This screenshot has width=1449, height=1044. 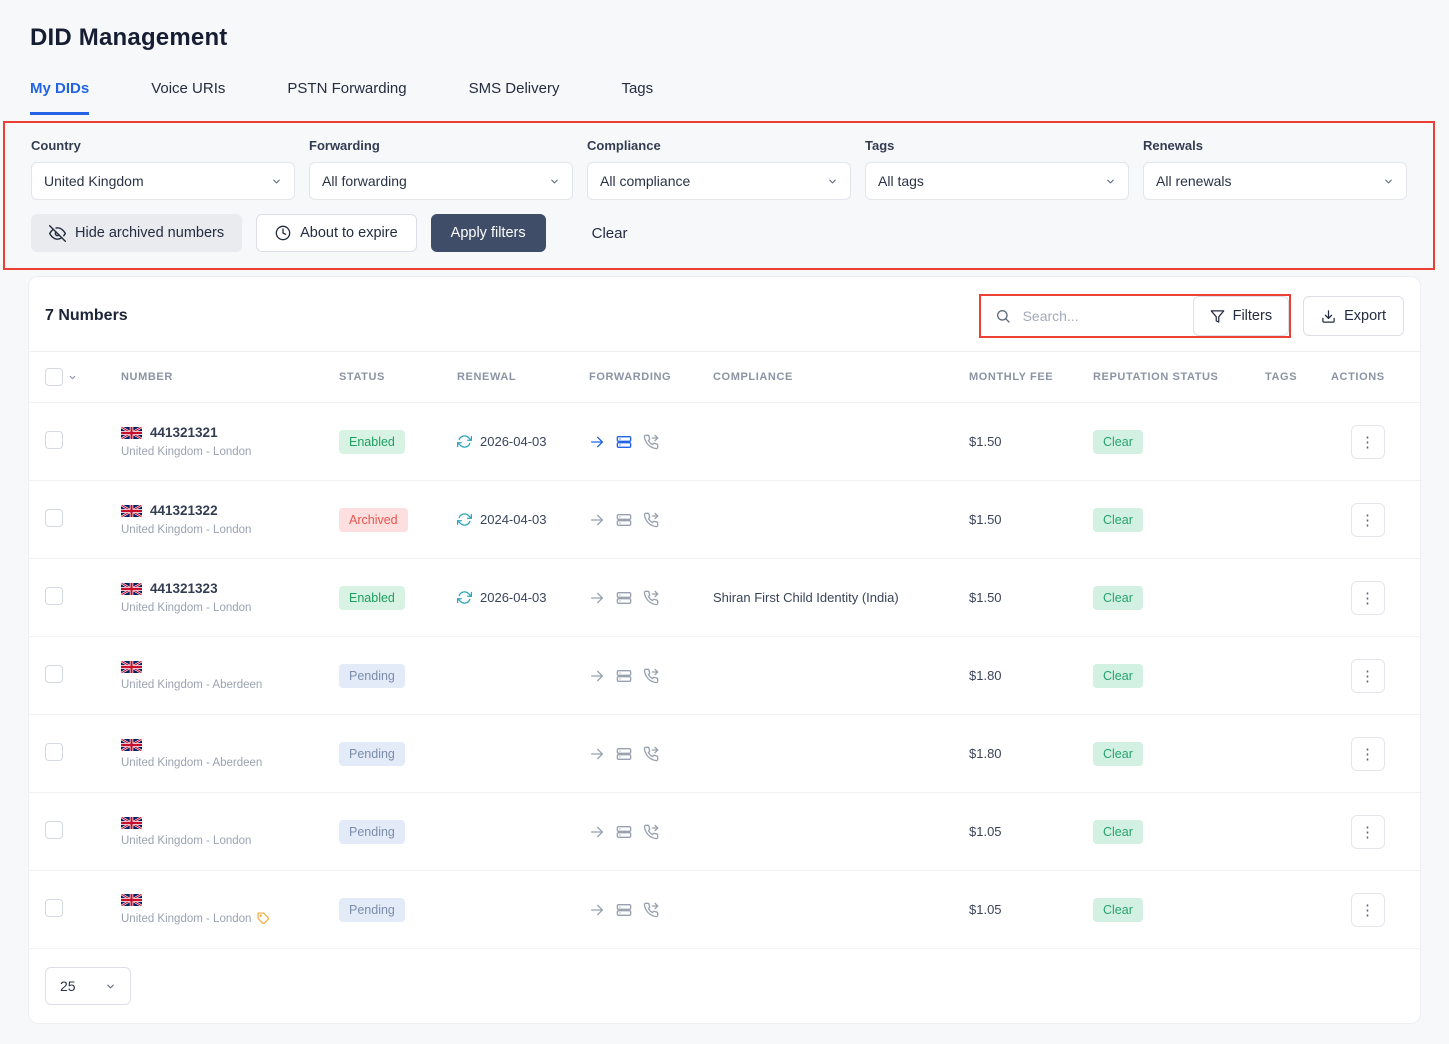 I want to click on filter-field-forwarding: Forwarding All forwarding, so click(x=441, y=169).